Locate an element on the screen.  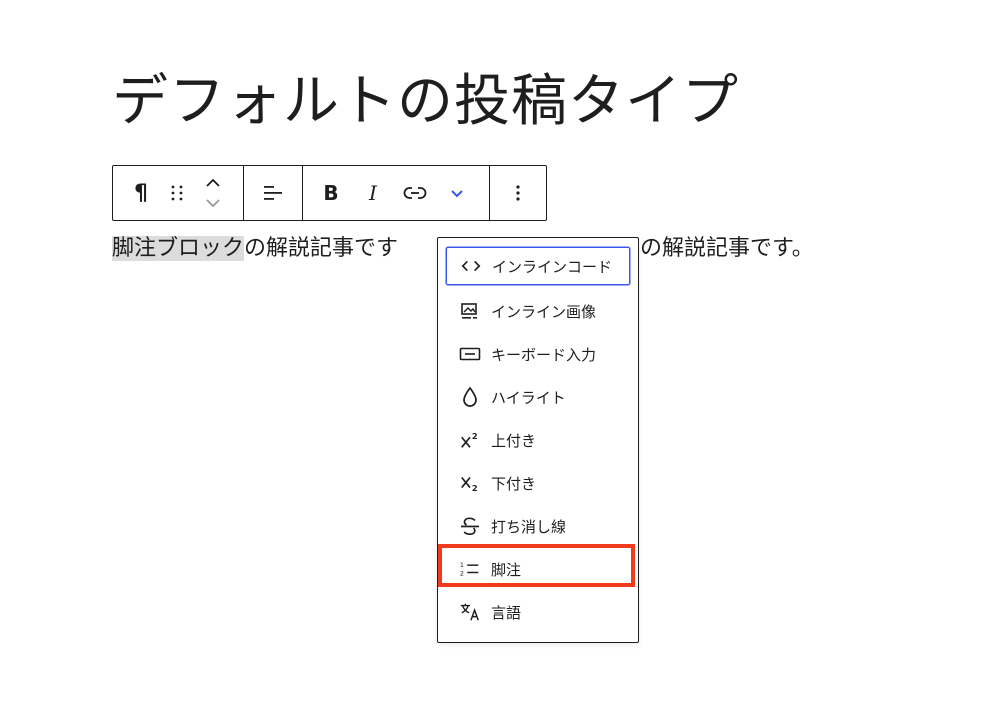
move-down-button is located at coordinates (213, 203).